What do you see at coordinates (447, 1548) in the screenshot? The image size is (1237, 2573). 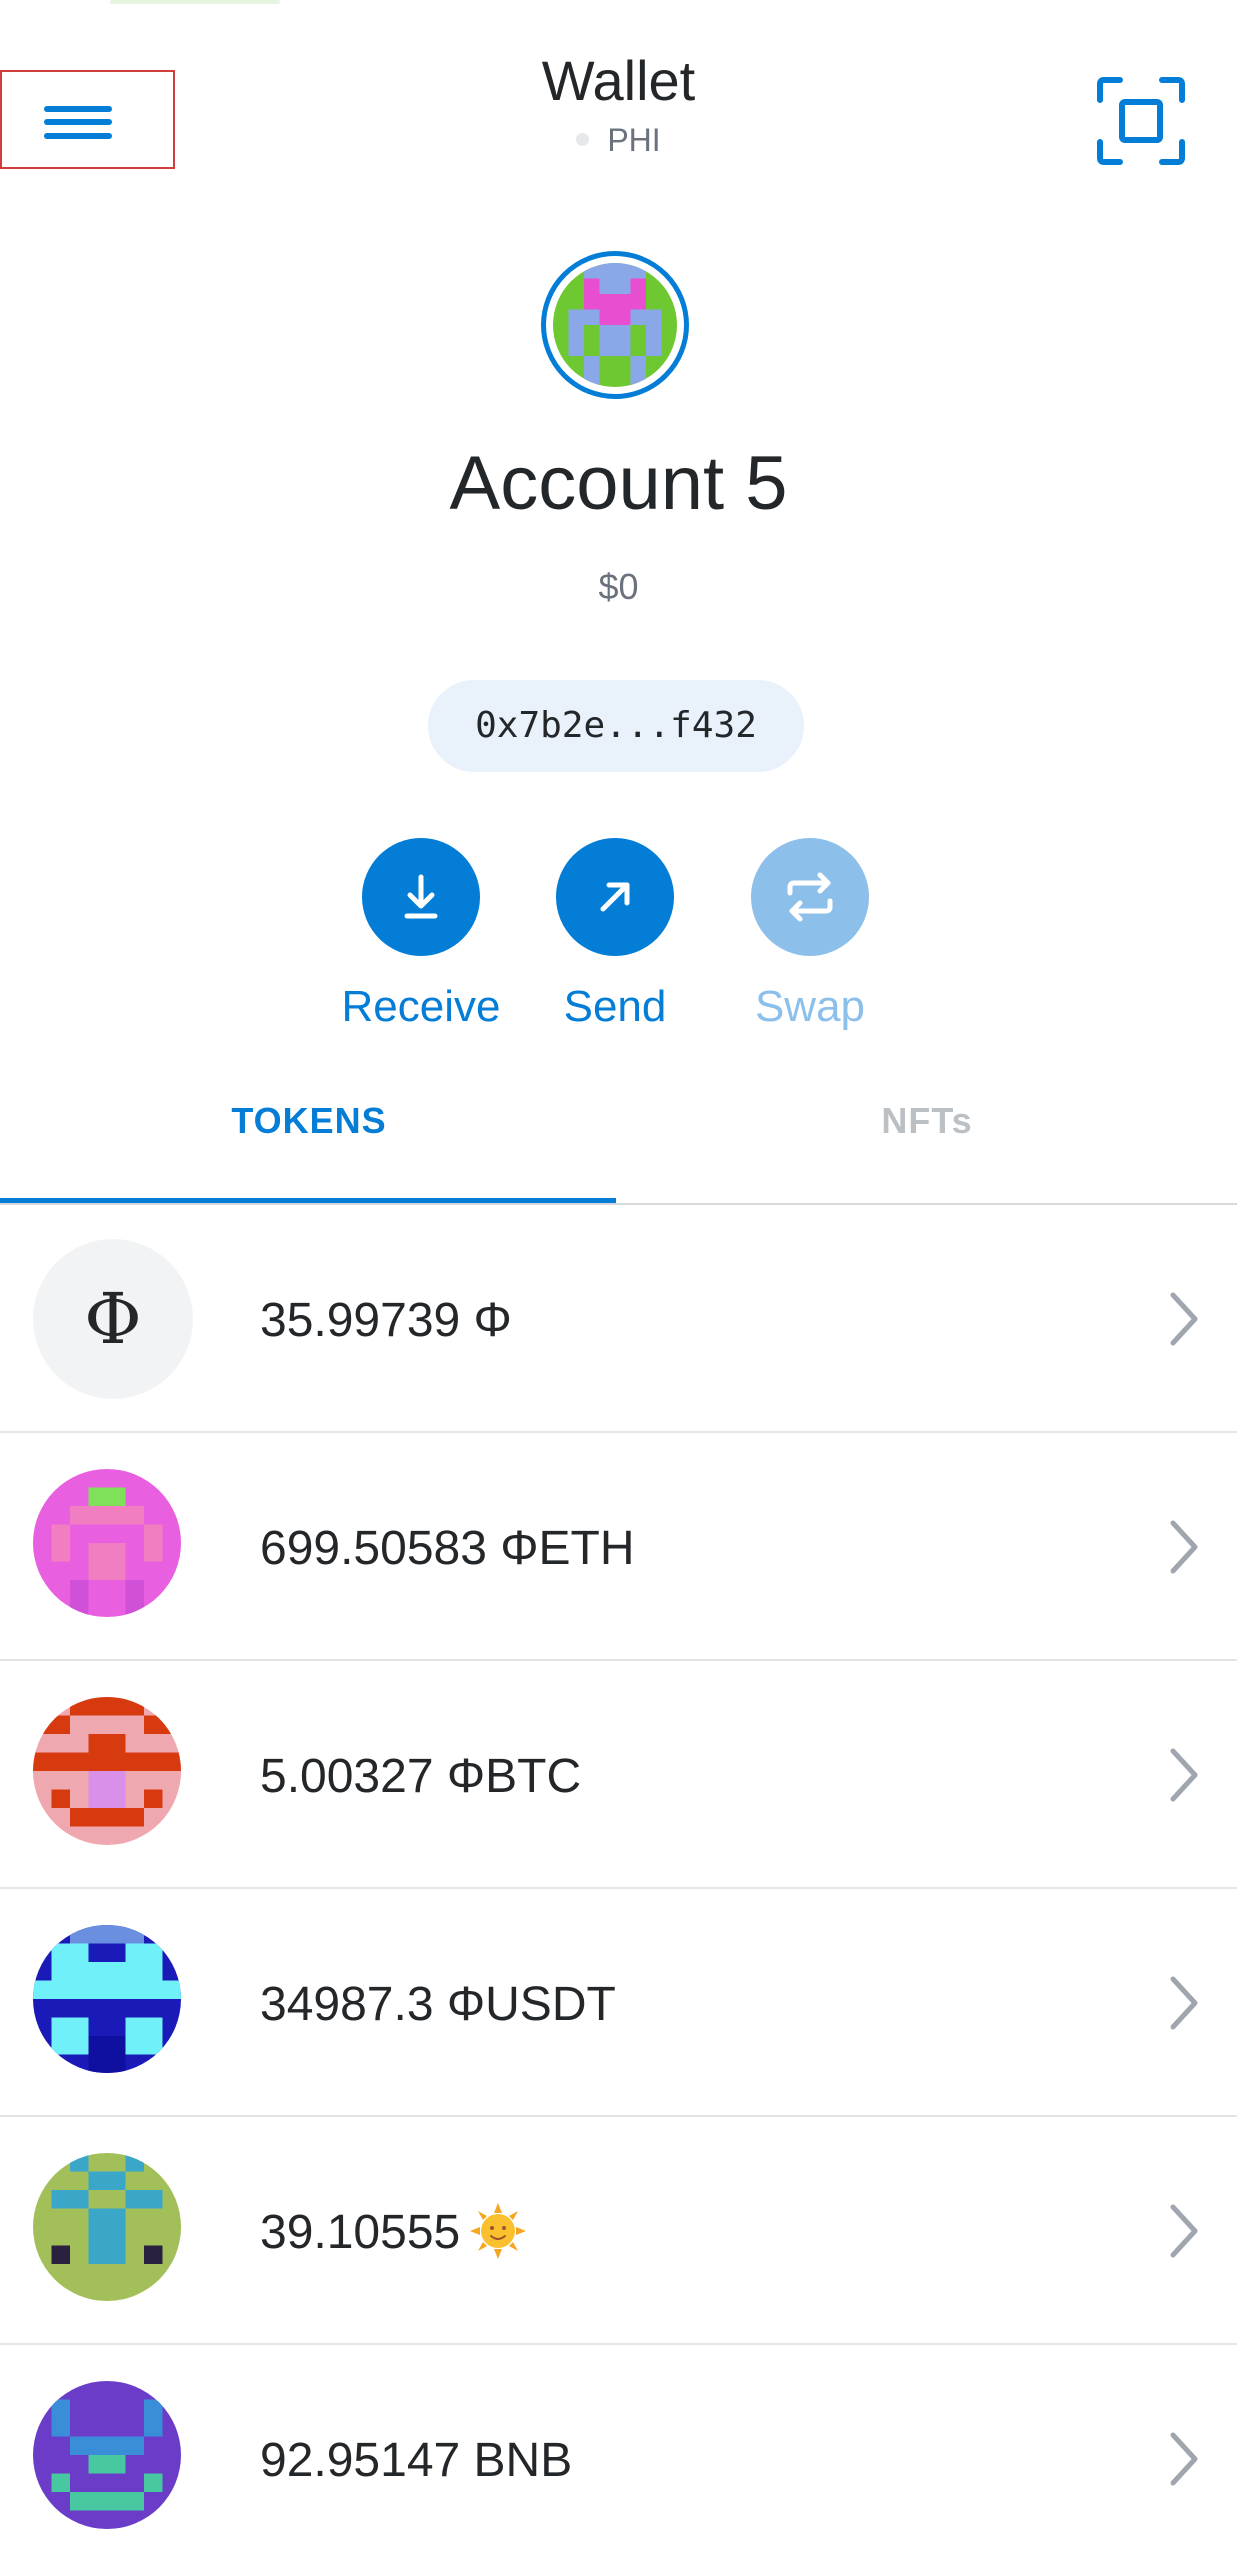 I see `token-amount: 699.50583 ΦETH` at bounding box center [447, 1548].